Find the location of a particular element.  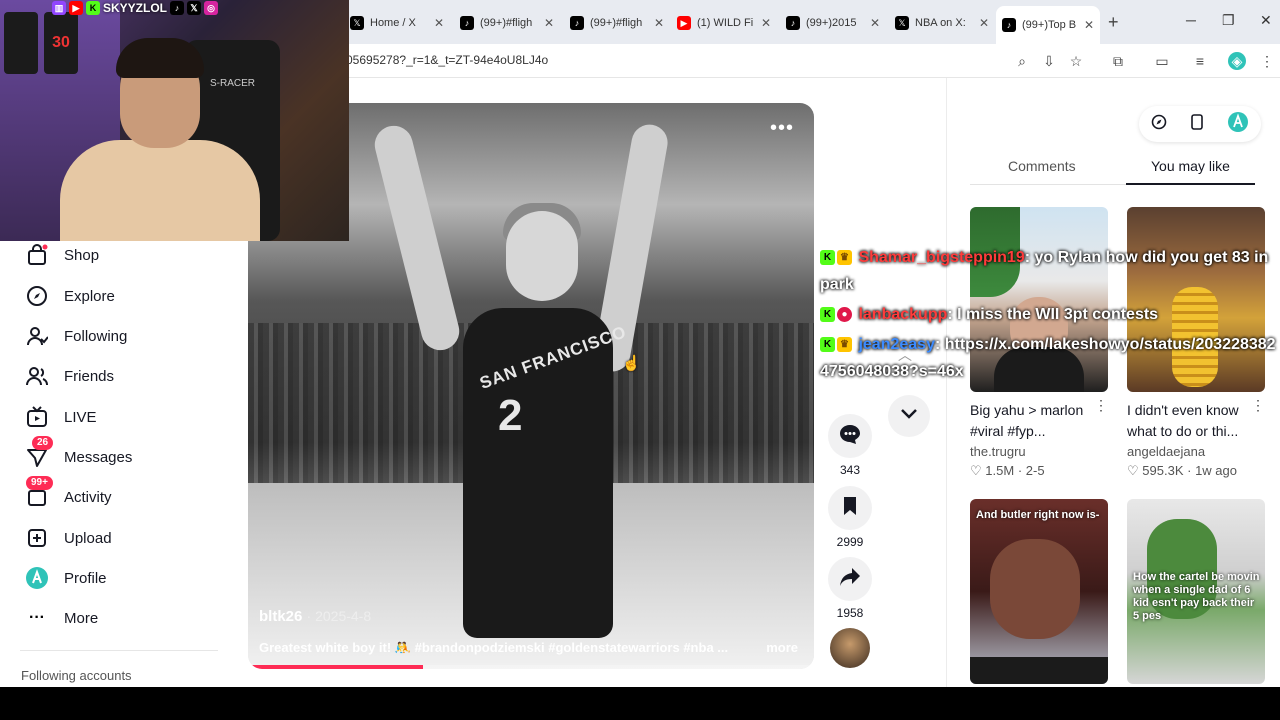

webcam-person-body is located at coordinates (160, 190).